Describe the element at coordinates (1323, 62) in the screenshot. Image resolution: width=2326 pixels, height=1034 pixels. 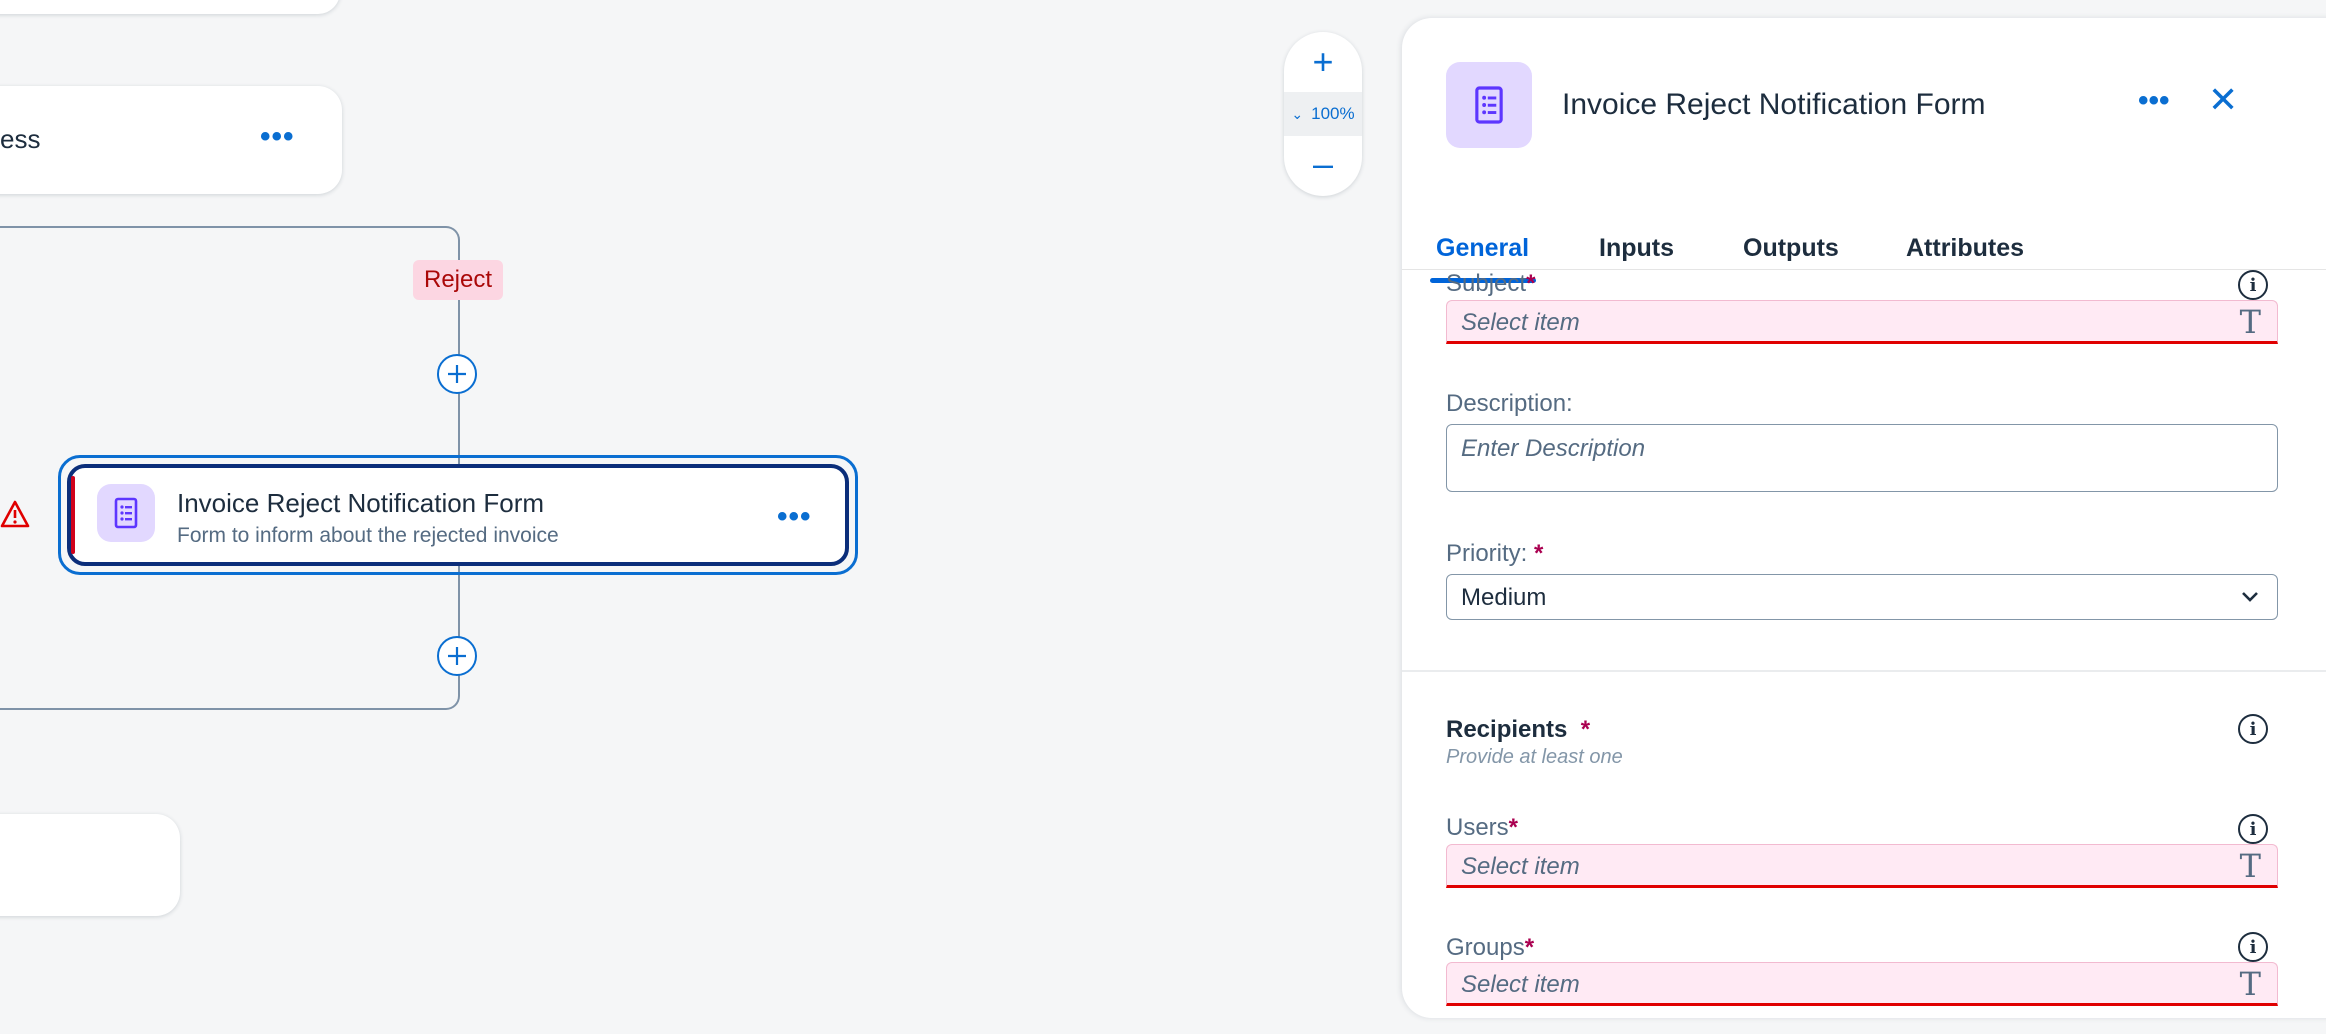
I see `zoom-in-button: +` at that location.